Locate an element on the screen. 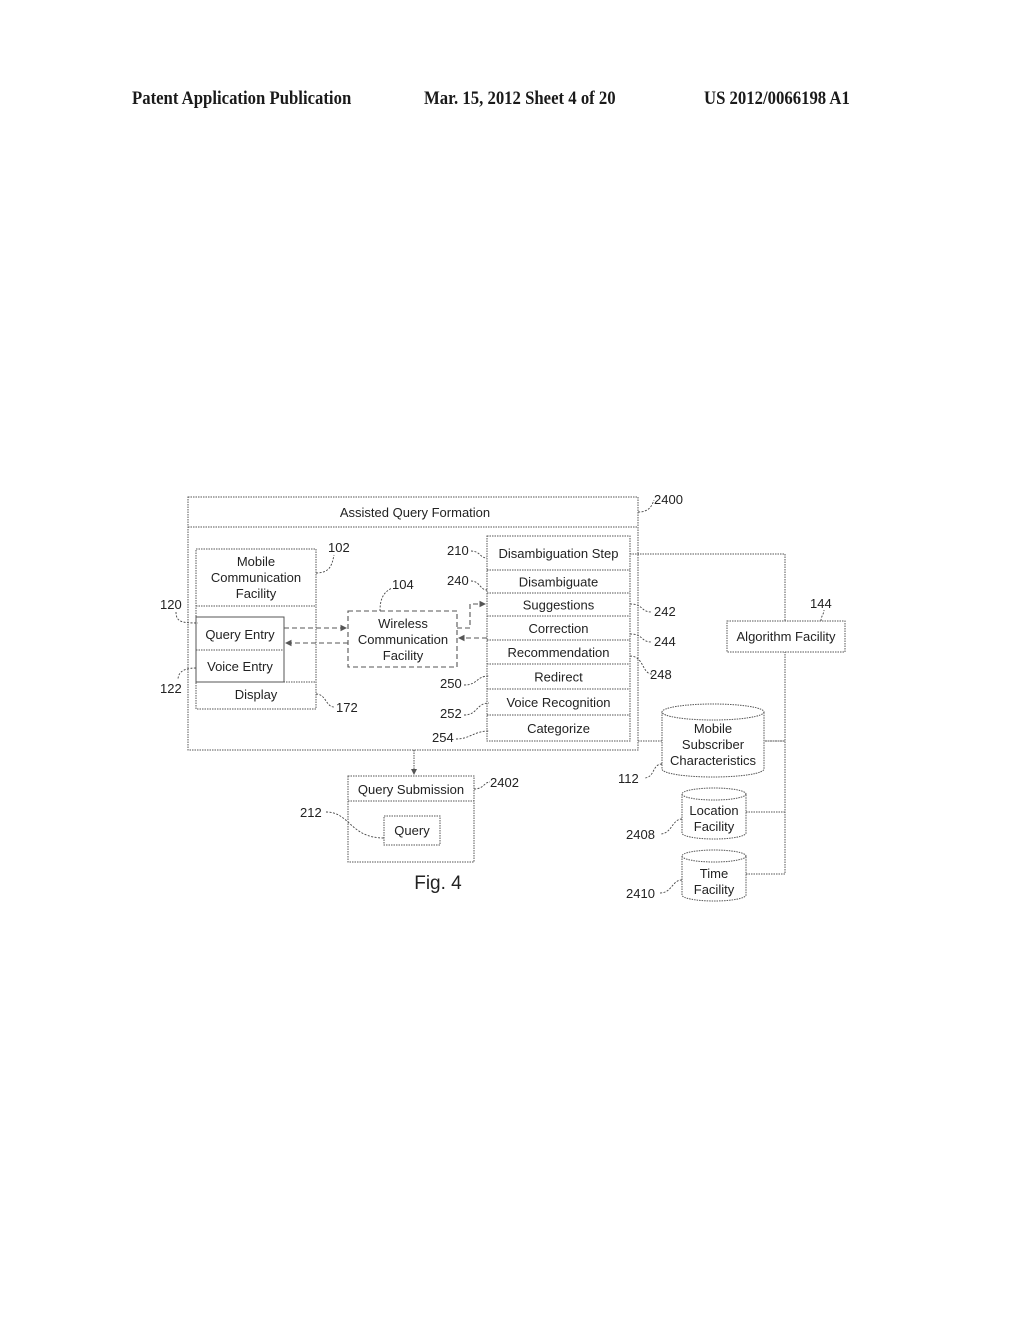 The height and width of the screenshot is (1320, 1024). ref-102: 102 is located at coordinates (339, 547).